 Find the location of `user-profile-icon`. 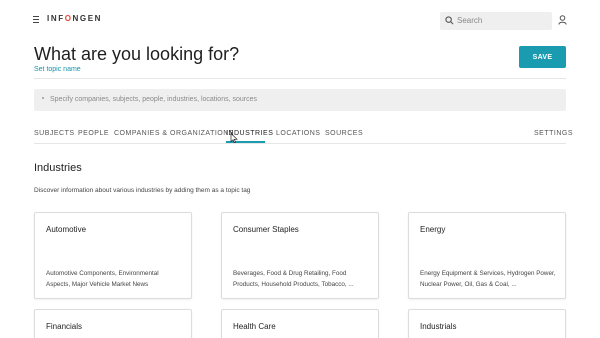

user-profile-icon is located at coordinates (562, 20).